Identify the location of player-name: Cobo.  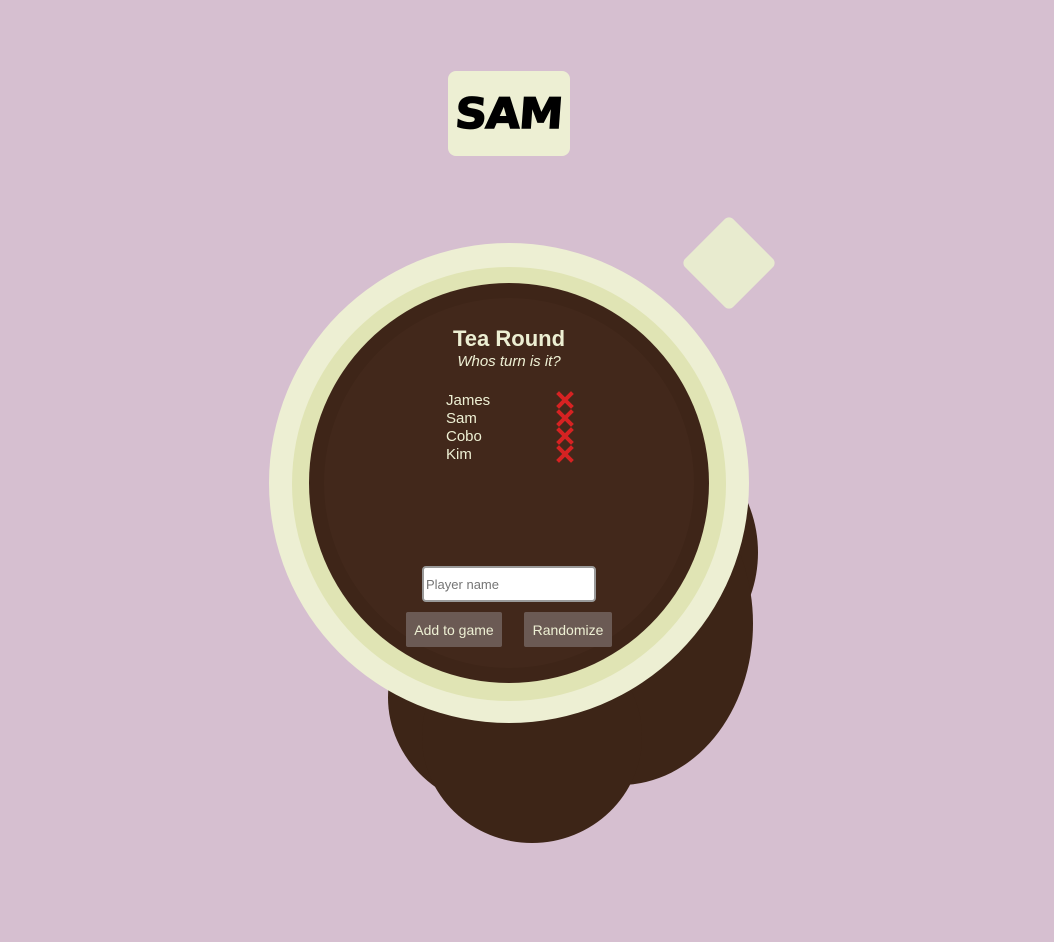
(464, 436).